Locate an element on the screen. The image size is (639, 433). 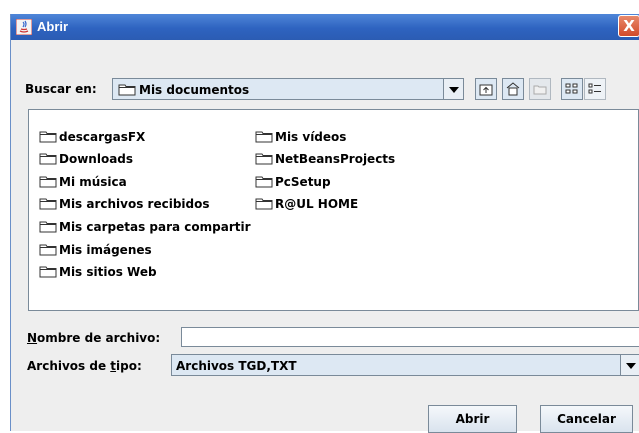
list-view-button is located at coordinates (572, 89).